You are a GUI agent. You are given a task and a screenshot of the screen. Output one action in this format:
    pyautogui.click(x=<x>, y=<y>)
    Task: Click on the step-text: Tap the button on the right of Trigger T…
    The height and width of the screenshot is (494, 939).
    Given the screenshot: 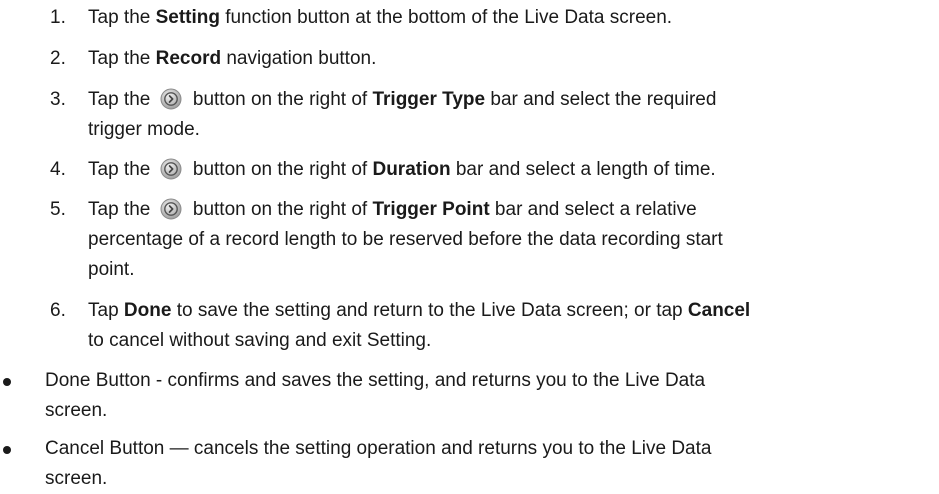 What is the action you would take?
    pyautogui.click(x=402, y=114)
    